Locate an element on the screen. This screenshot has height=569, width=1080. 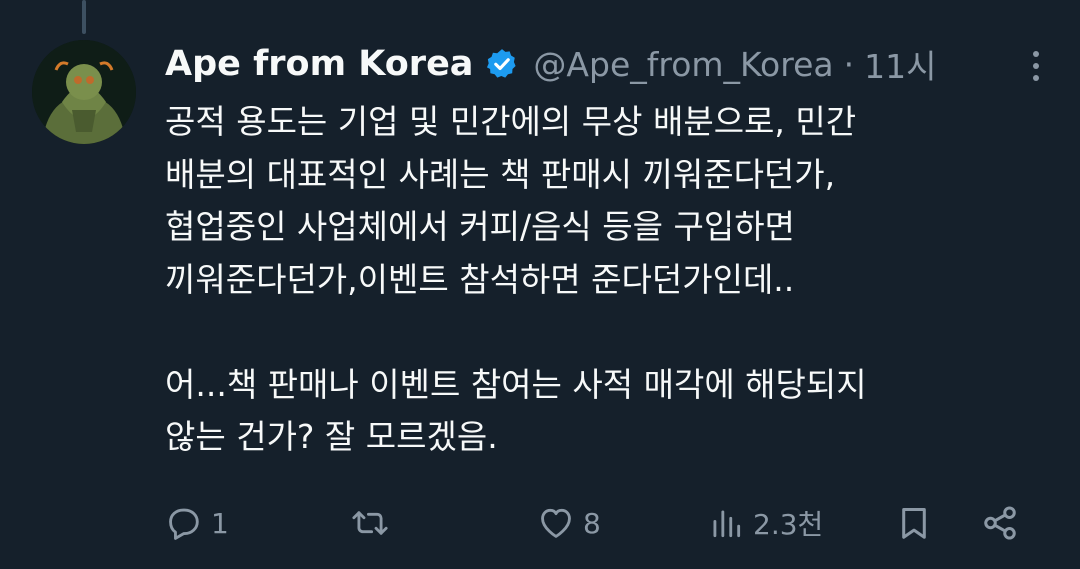
tweet-text-line: 어...책 판매나 이벤트 참여는 사적 매각에 해당되지 is located at coordinates (516, 384).